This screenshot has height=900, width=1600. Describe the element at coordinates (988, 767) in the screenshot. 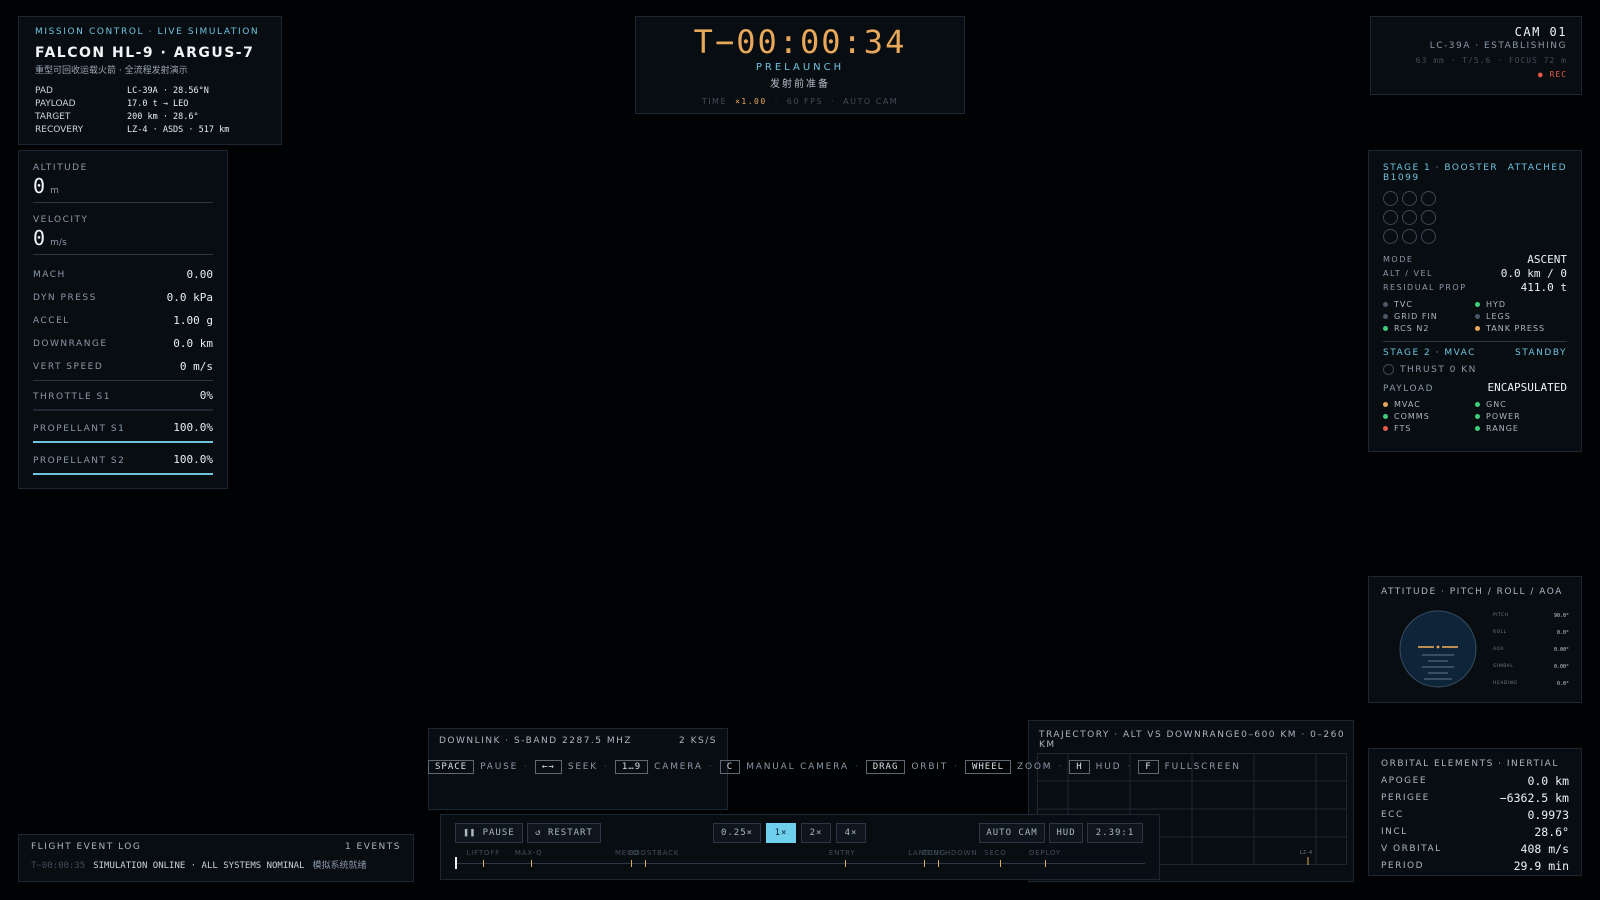

I see `shortcut-key-zoom: WHEEL` at that location.